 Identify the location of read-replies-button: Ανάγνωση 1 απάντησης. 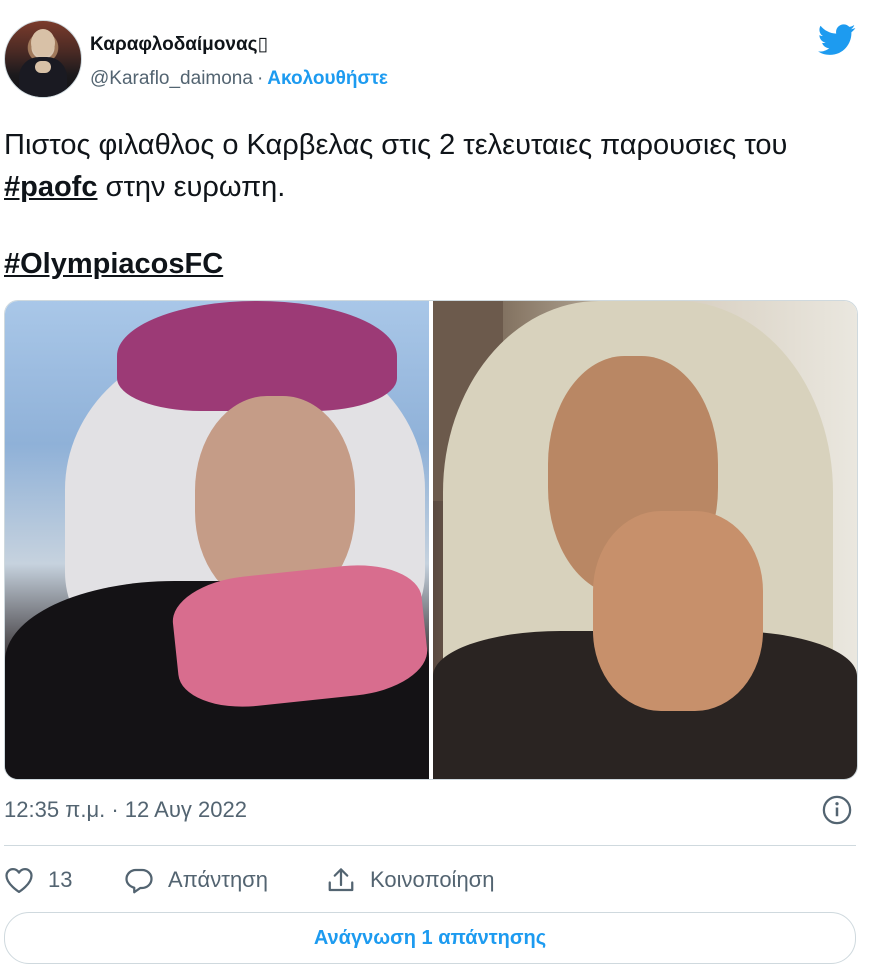
(430, 938).